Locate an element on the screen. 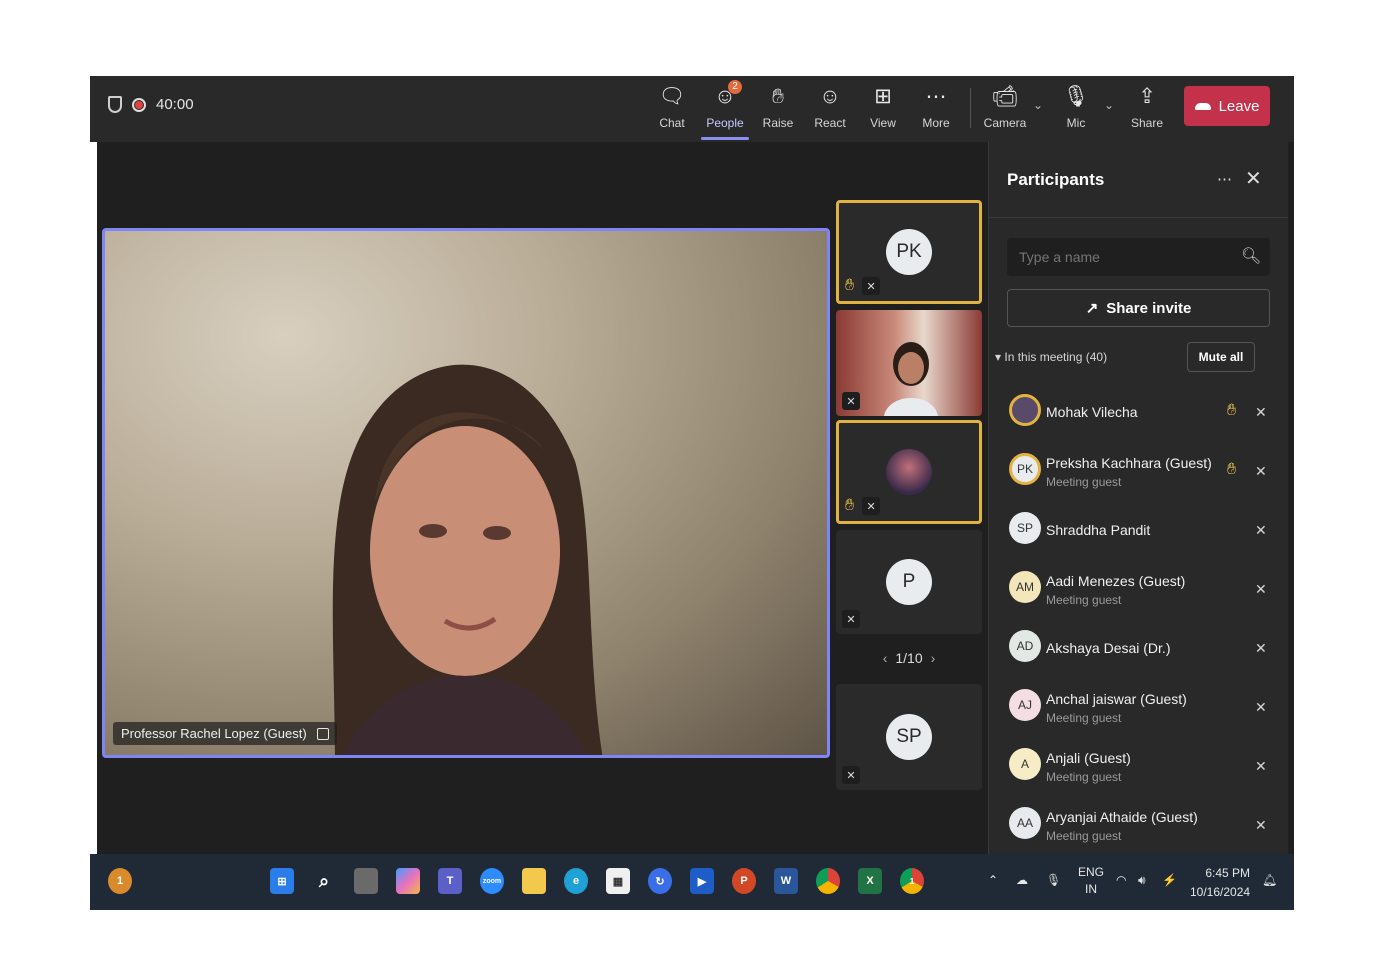 Image resolution: width=1380 pixels, height=976 pixels. mic-label: Mic is located at coordinates (1076, 123).